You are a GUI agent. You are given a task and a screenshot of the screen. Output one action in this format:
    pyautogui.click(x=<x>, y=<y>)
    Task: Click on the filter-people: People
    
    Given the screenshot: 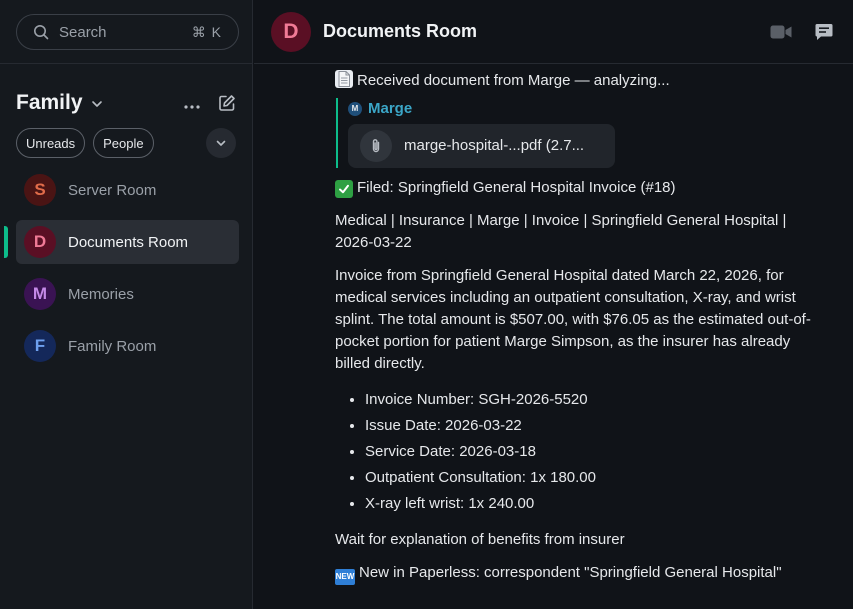 What is the action you would take?
    pyautogui.click(x=123, y=143)
    